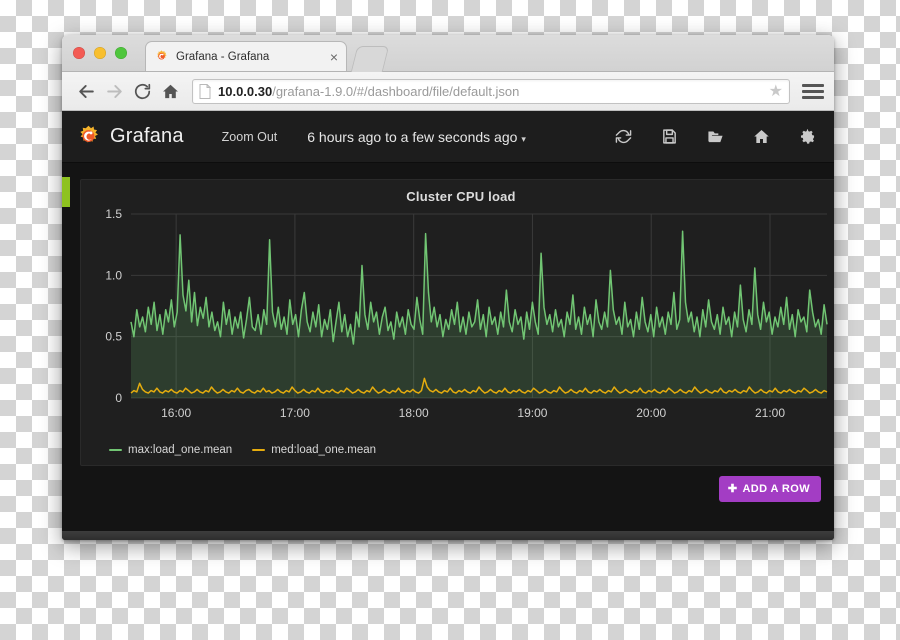 This screenshot has height=640, width=900. What do you see at coordinates (245, 91) in the screenshot?
I see `url-host: 10.0.0.30` at bounding box center [245, 91].